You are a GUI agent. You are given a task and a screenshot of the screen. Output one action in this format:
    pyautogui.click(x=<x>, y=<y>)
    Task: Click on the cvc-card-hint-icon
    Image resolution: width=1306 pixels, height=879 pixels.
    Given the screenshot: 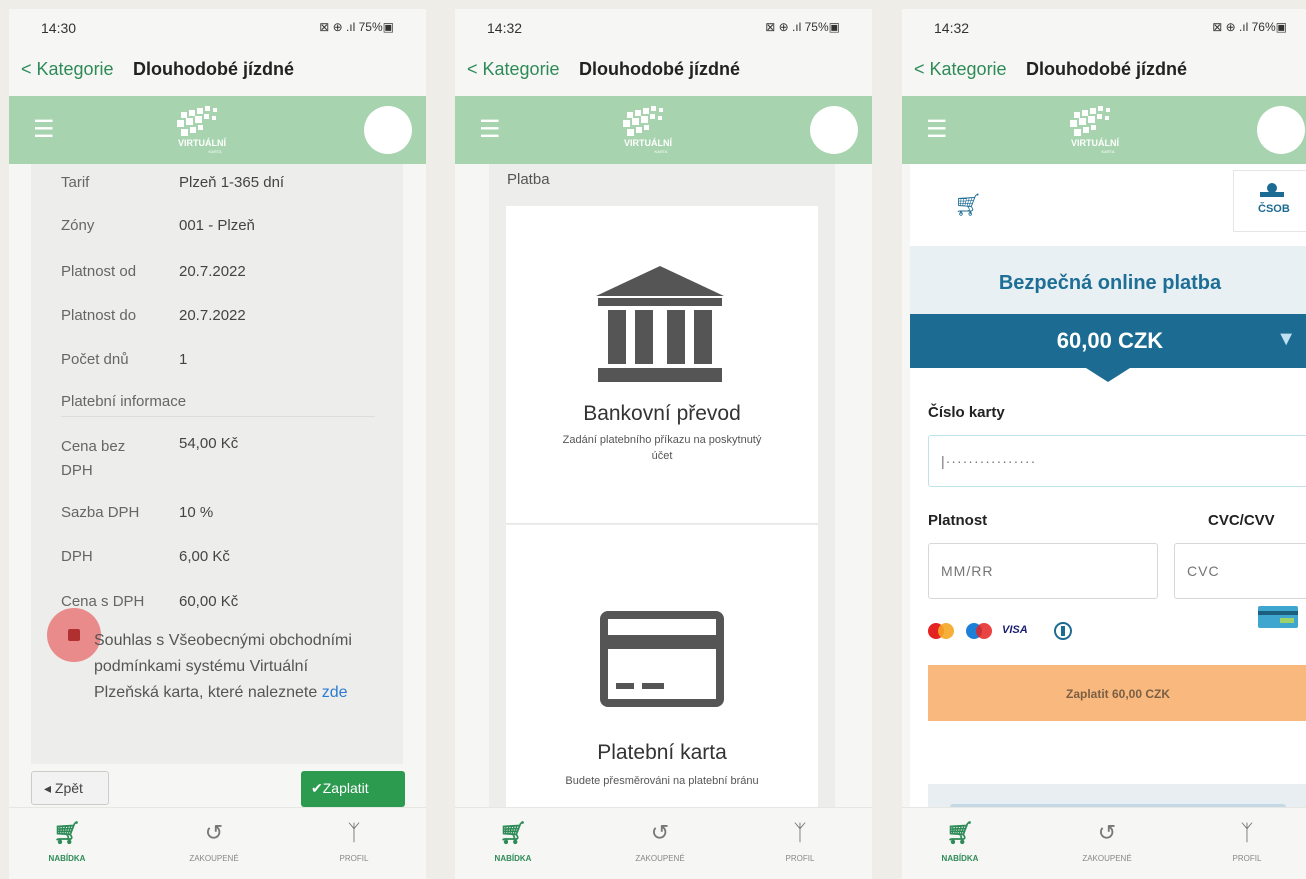 What is the action you would take?
    pyautogui.click(x=1278, y=617)
    